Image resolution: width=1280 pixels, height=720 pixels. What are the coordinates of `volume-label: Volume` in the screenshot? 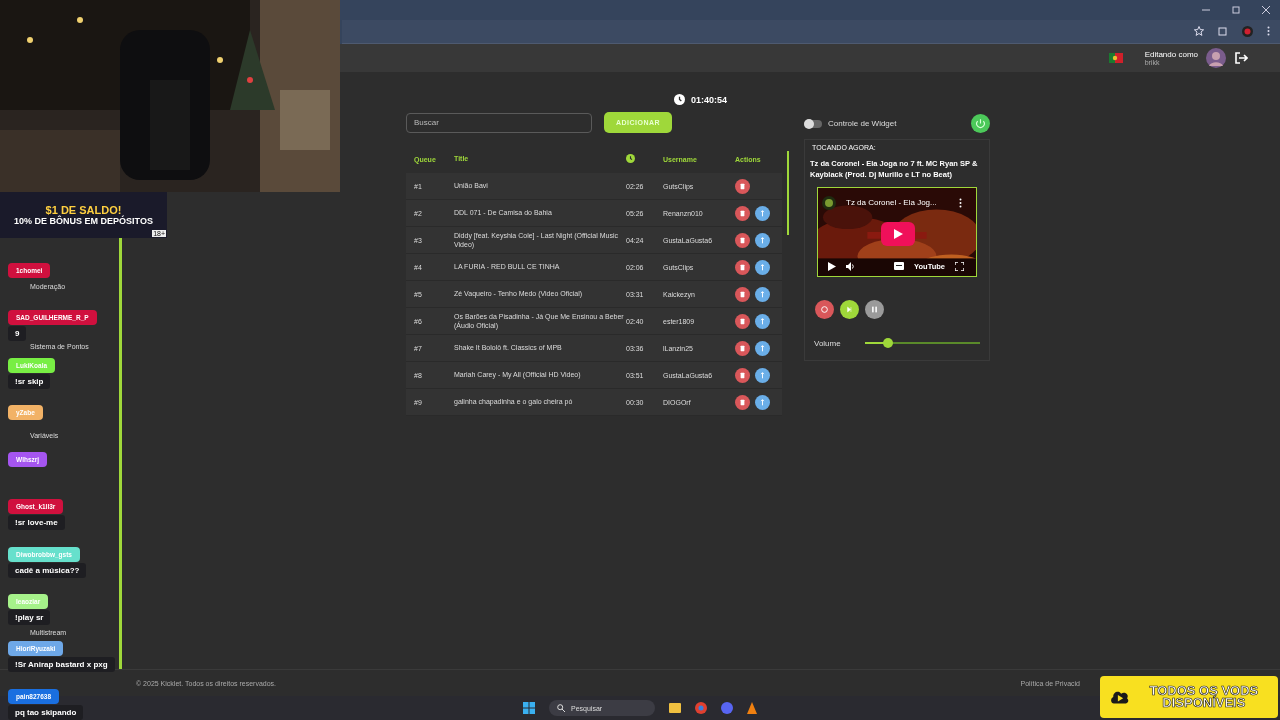 It's located at (827, 343).